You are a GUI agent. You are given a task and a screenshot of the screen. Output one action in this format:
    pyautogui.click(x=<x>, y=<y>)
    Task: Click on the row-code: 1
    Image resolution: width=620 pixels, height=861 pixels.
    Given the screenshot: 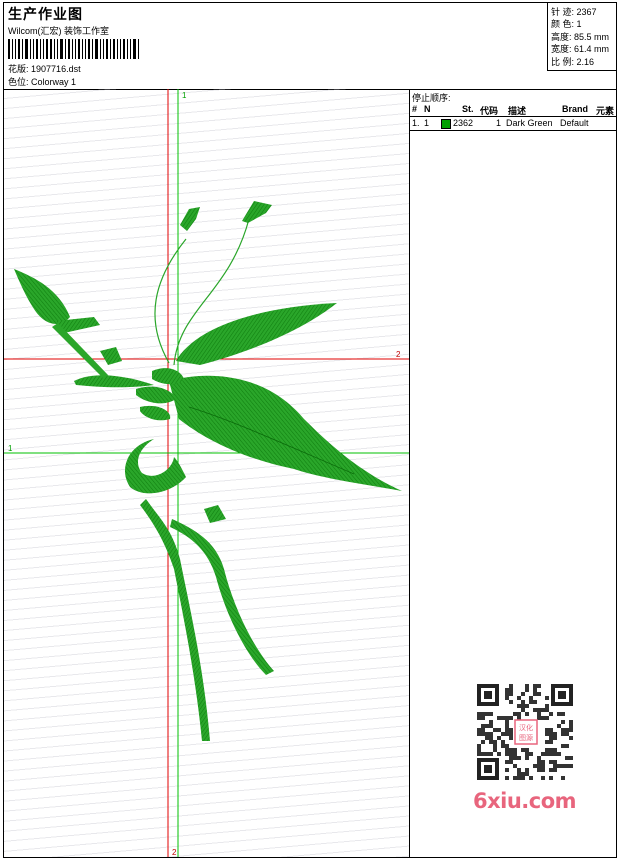 What is the action you would take?
    pyautogui.click(x=499, y=123)
    